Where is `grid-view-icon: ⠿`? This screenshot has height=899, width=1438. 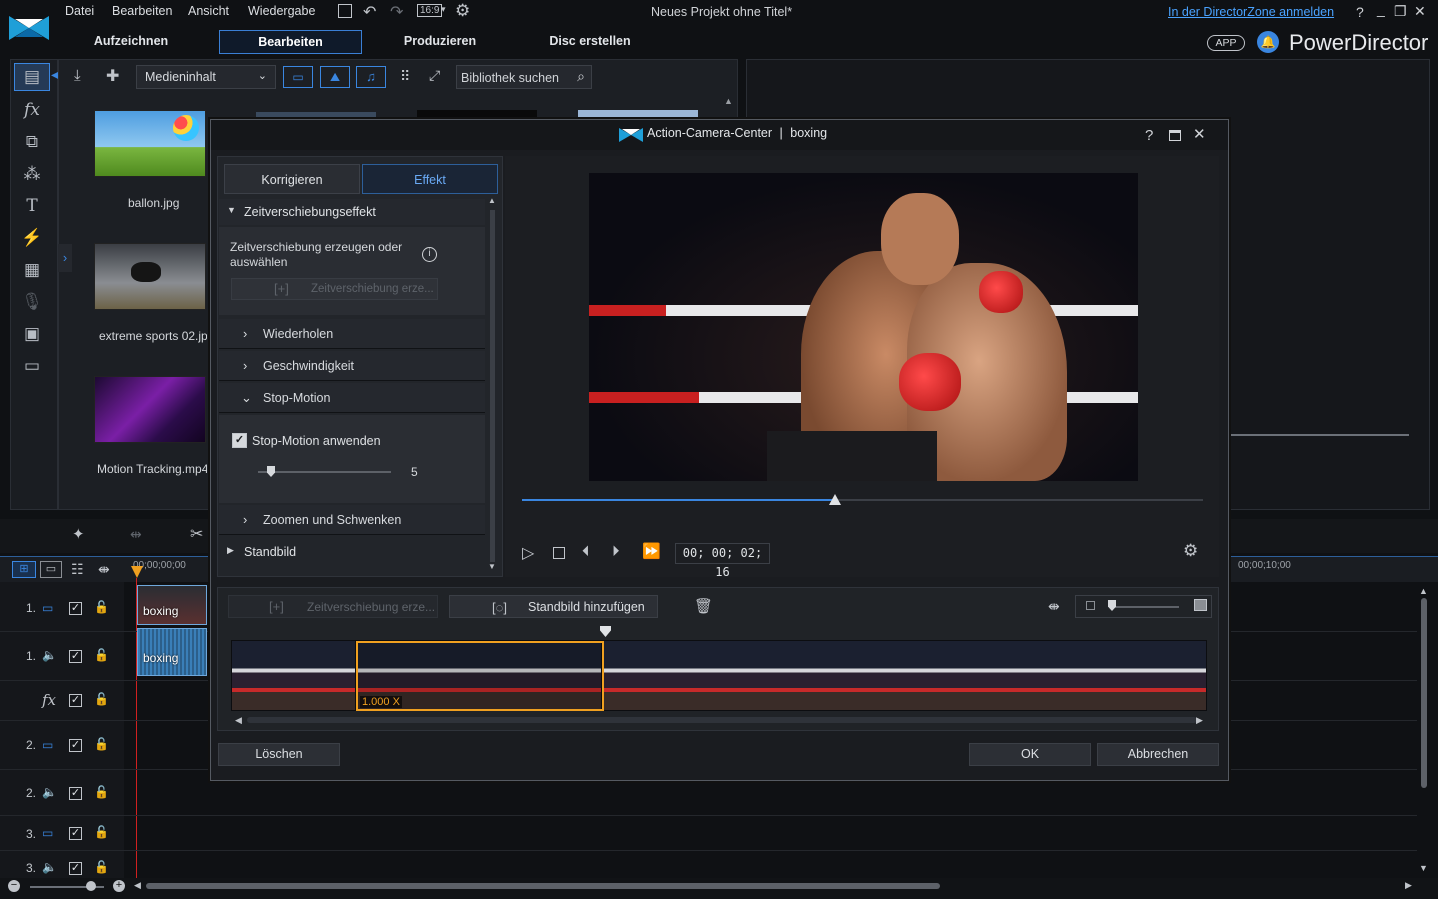
grid-view-icon: ⠿ is located at coordinates (405, 76).